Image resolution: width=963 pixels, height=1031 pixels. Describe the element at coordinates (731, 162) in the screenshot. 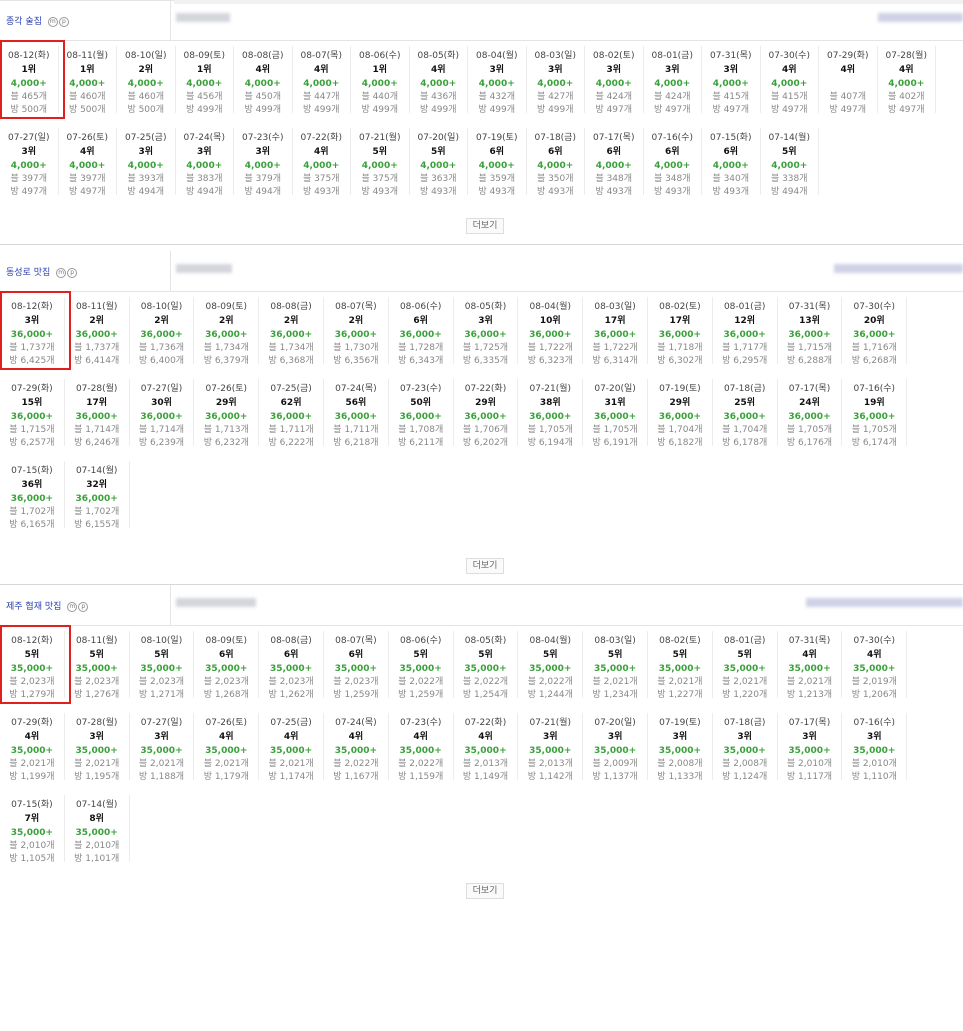

I see `rank-cell: 07-15(화) 6위 4,000+ 블 340개 방 493개` at that location.